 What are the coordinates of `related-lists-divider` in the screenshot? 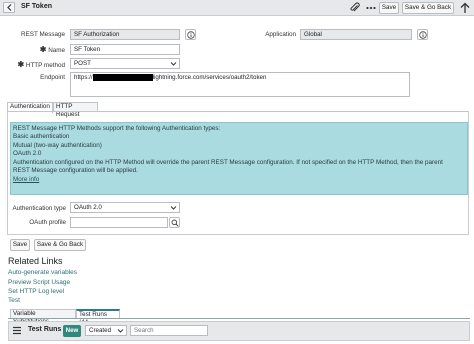 It's located at (239, 318).